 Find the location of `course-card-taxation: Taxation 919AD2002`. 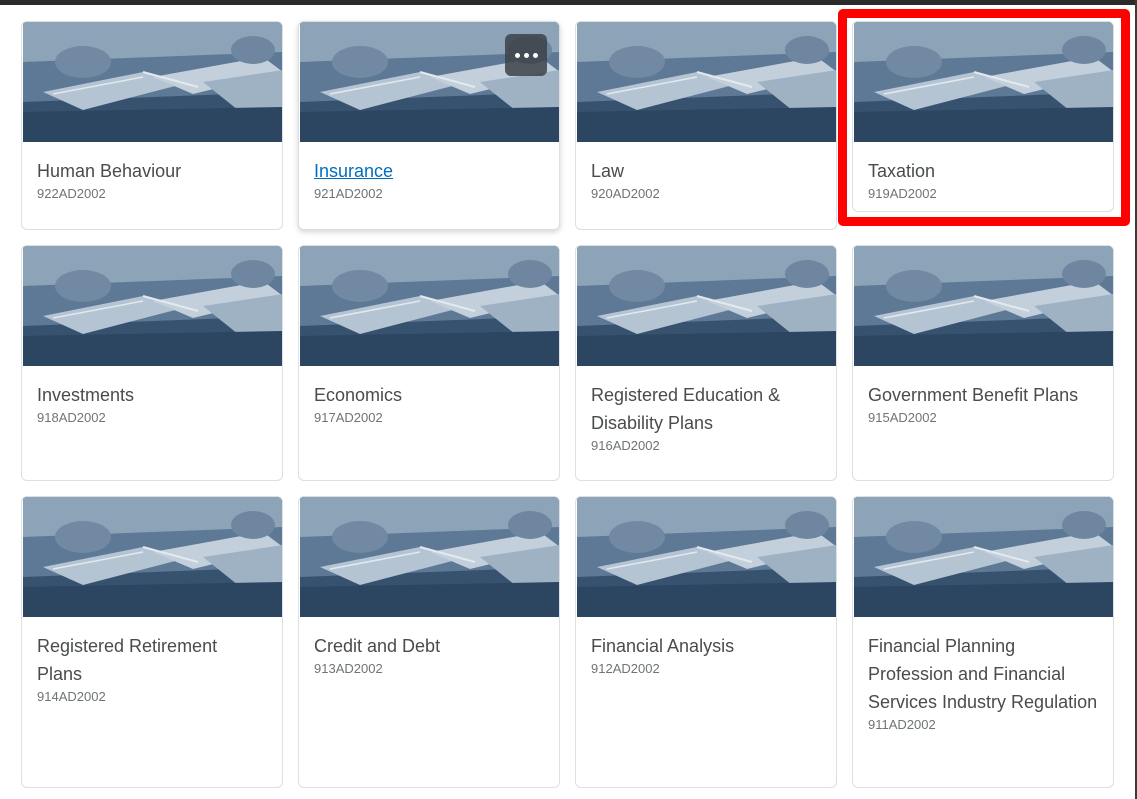

course-card-taxation: Taxation 919AD2002 is located at coordinates (983, 116).